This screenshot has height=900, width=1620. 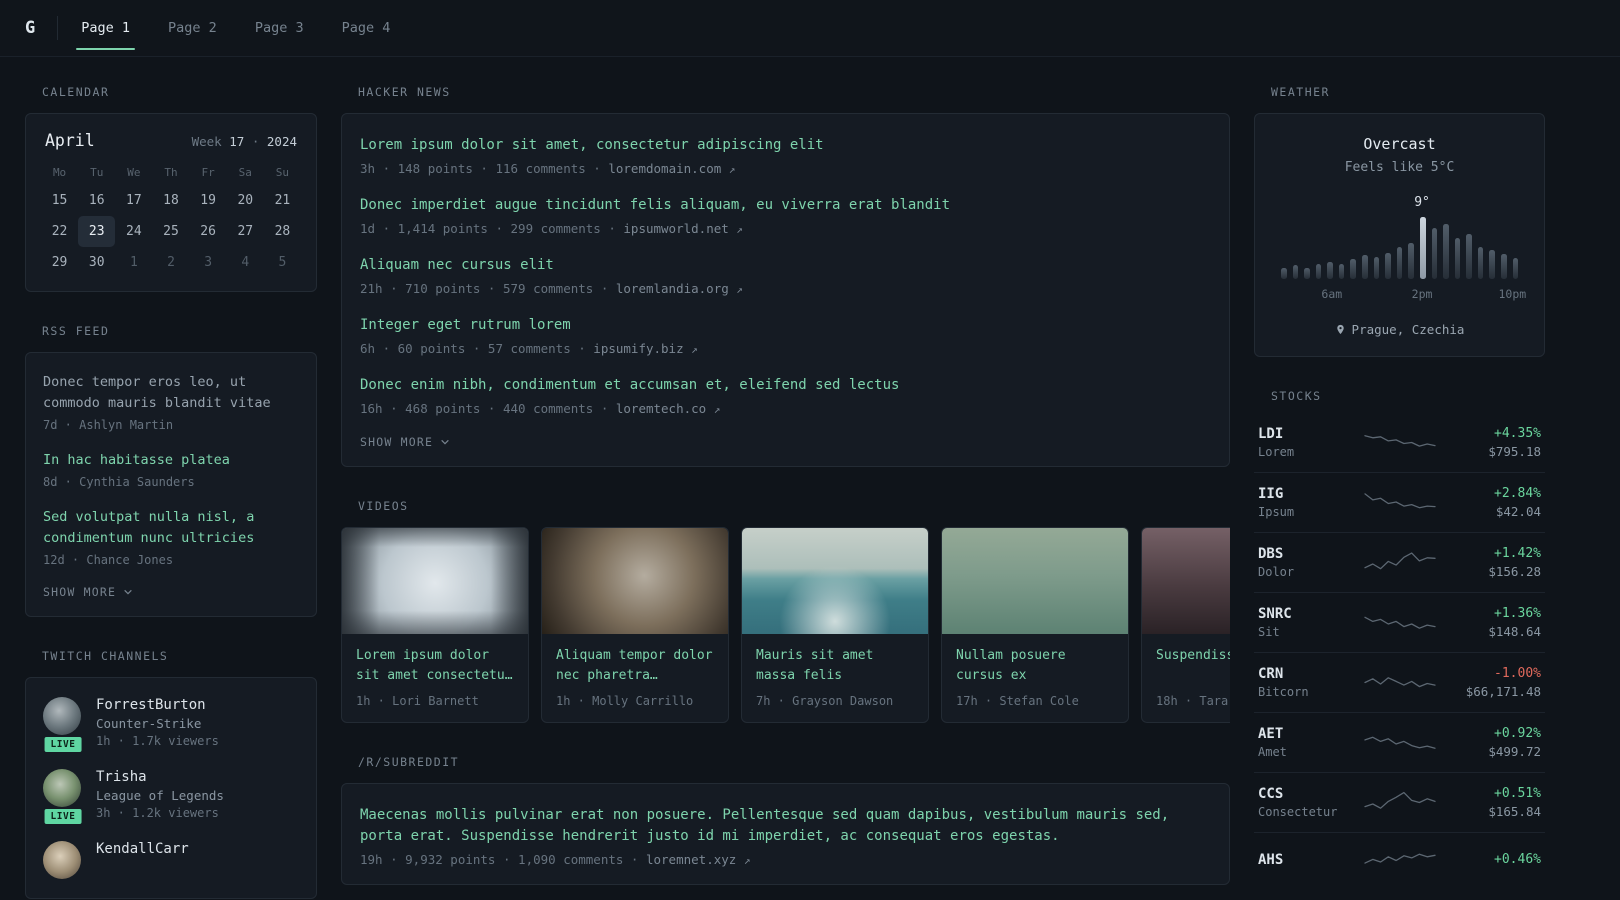 What do you see at coordinates (171, 460) in the screenshot?
I see `rss-headline-link: In hac habitasse platea` at bounding box center [171, 460].